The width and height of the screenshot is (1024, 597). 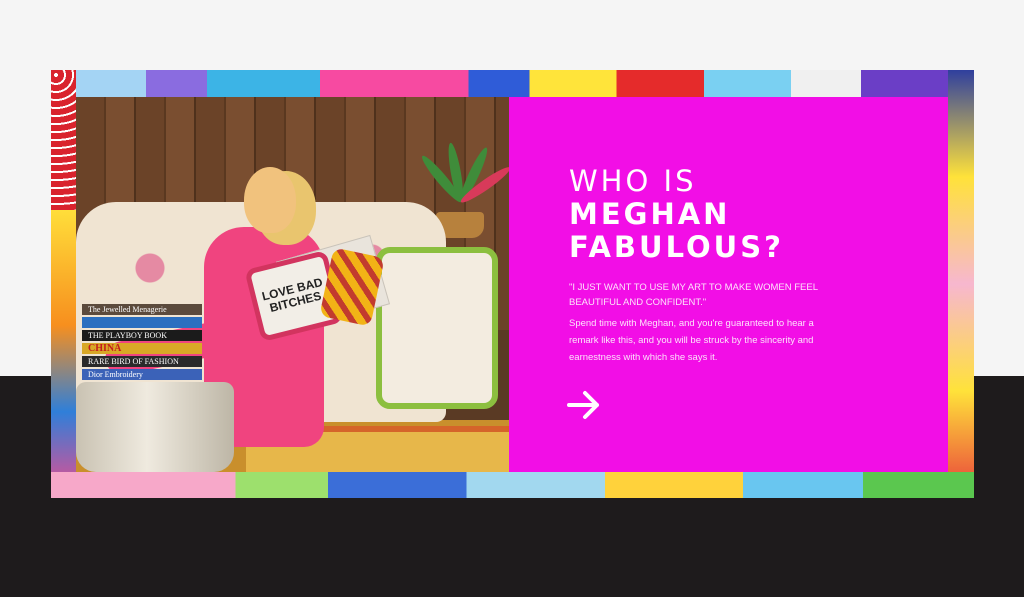 What do you see at coordinates (142, 309) in the screenshot?
I see `book-spine: The Jewelled Menagerie` at bounding box center [142, 309].